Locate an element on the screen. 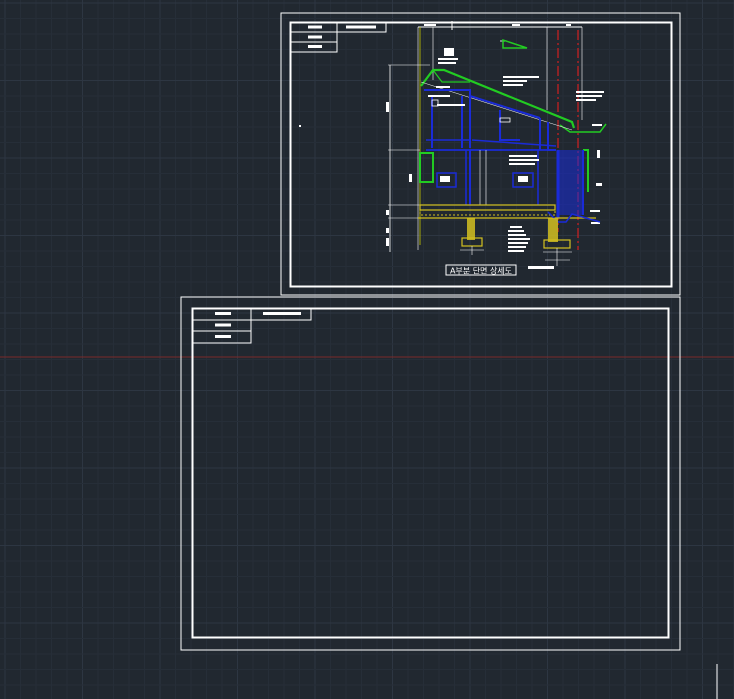  drawing-caption: A부분 단면 상세도 is located at coordinates (481, 271).